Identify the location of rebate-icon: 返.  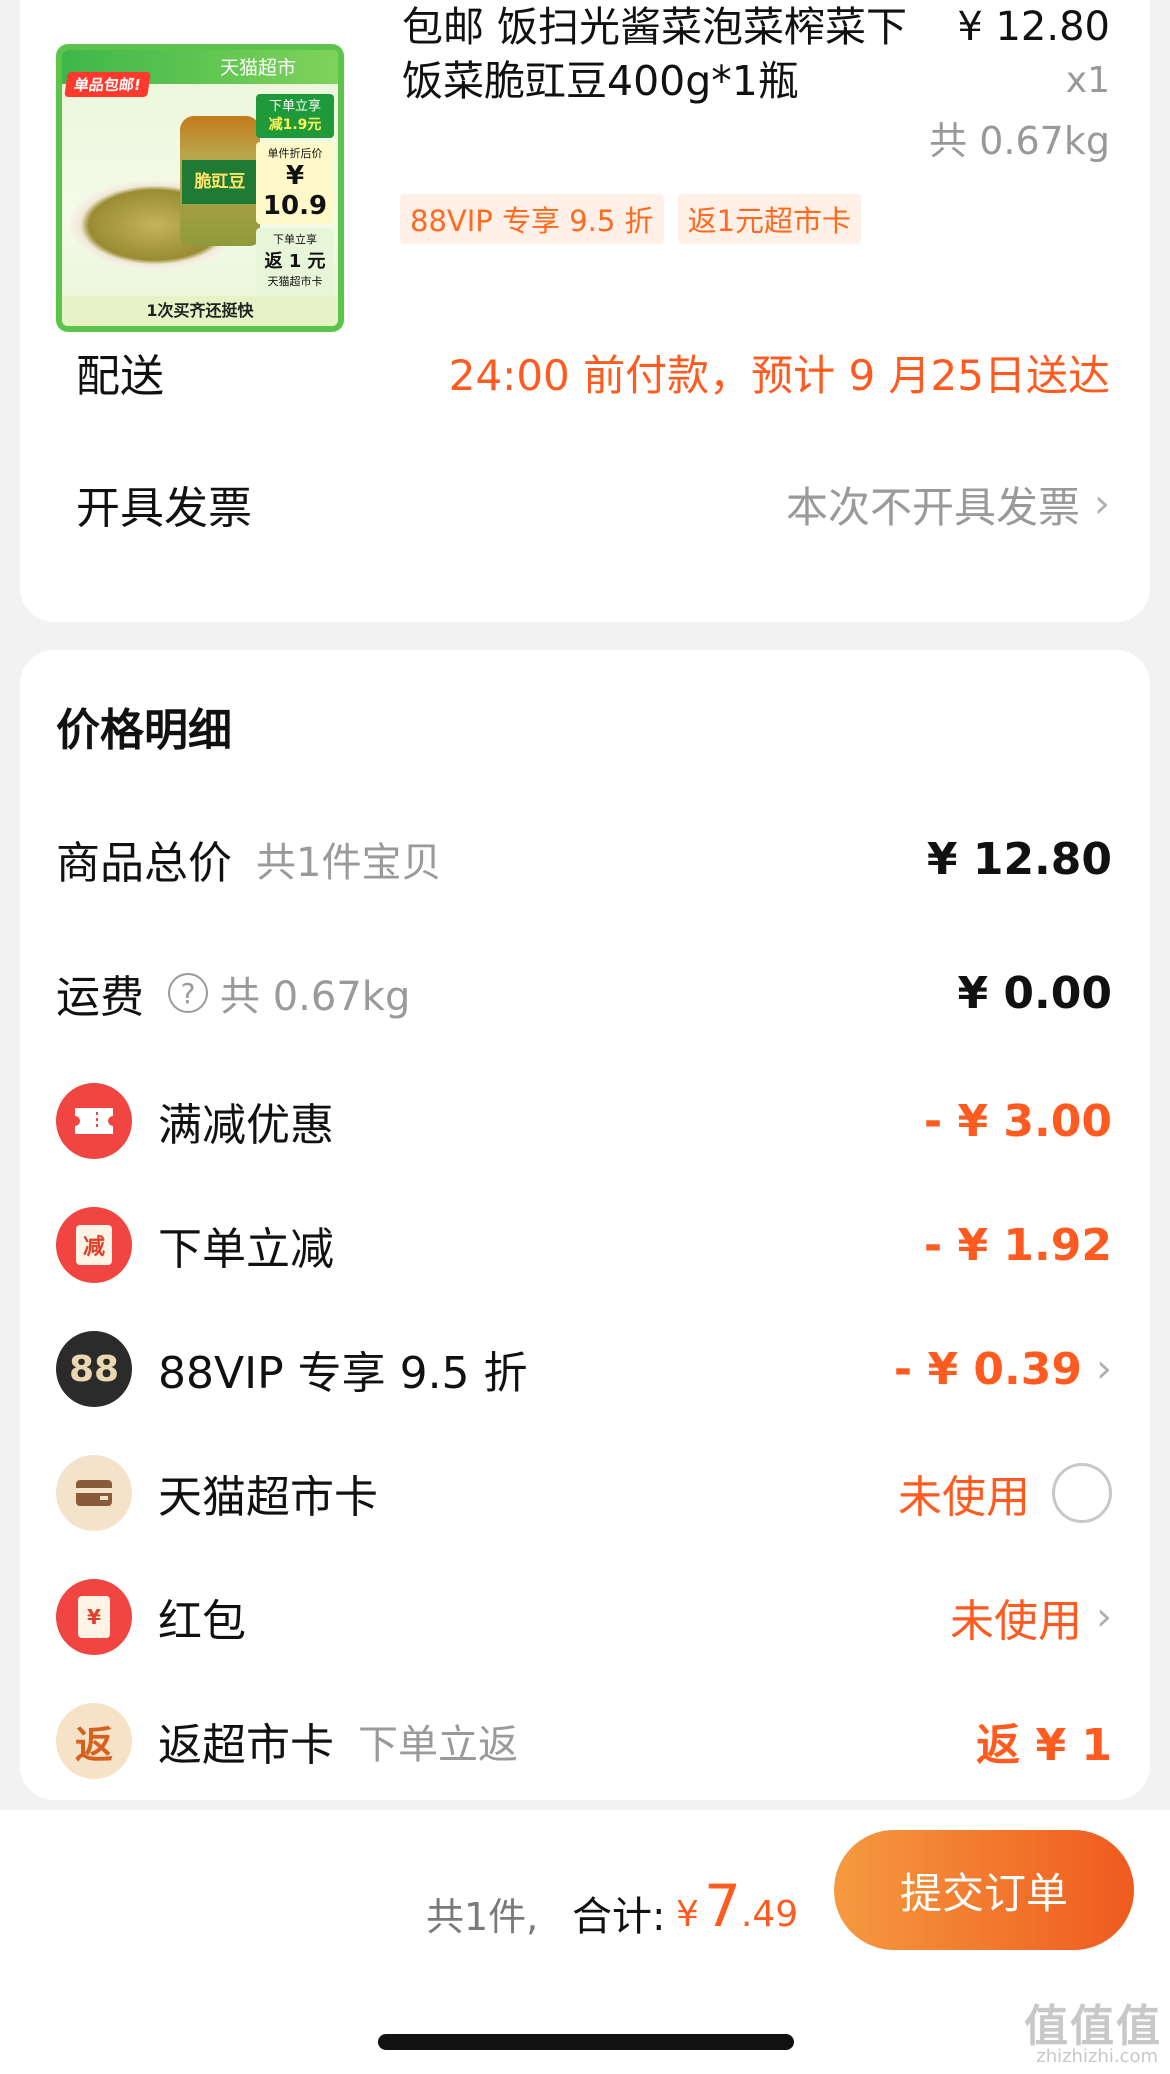
(94, 1741).